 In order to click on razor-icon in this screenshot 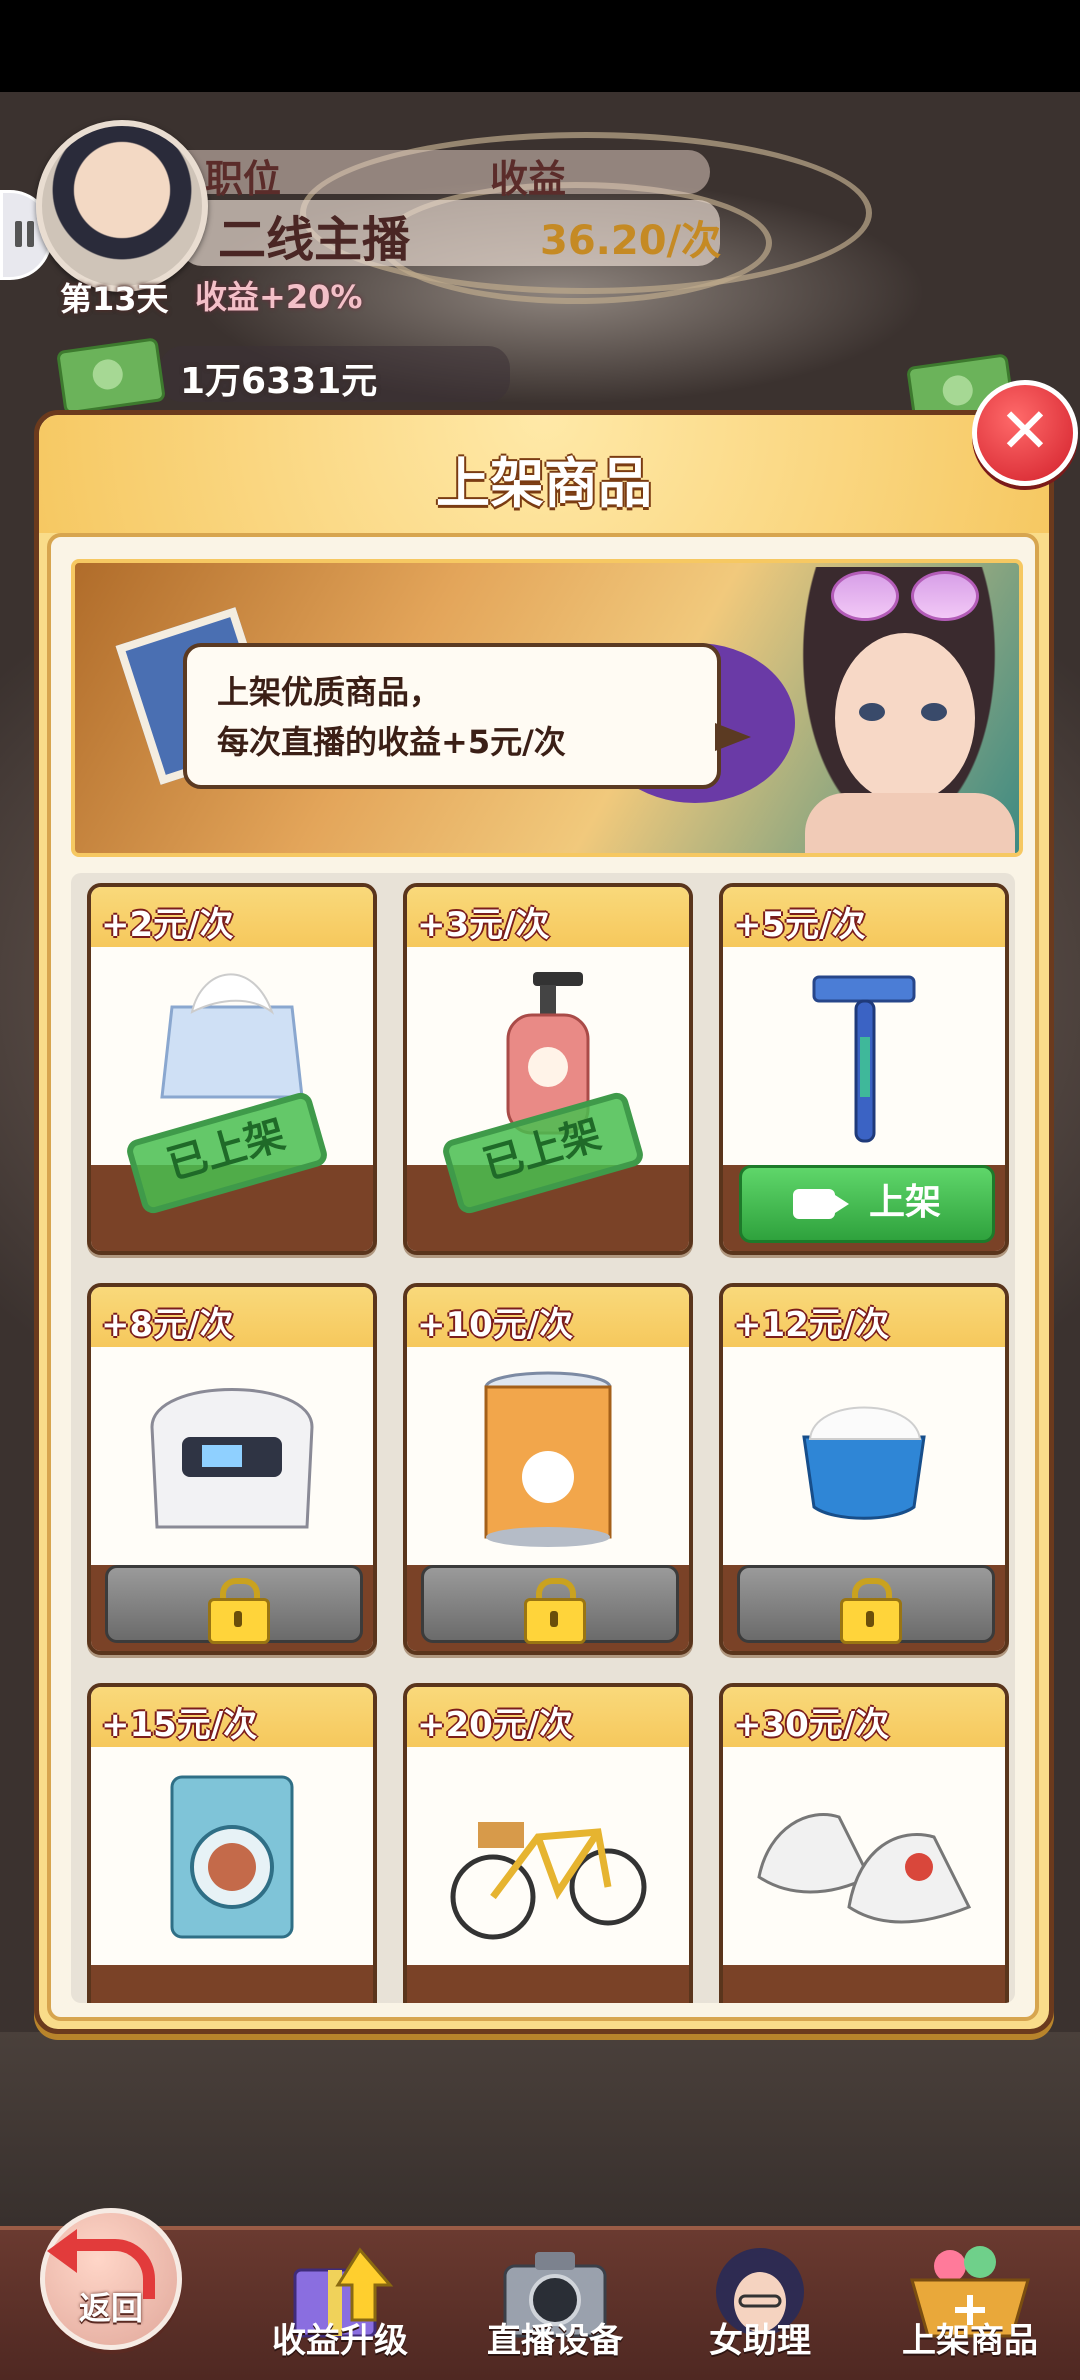, I will do `click(864, 1059)`.